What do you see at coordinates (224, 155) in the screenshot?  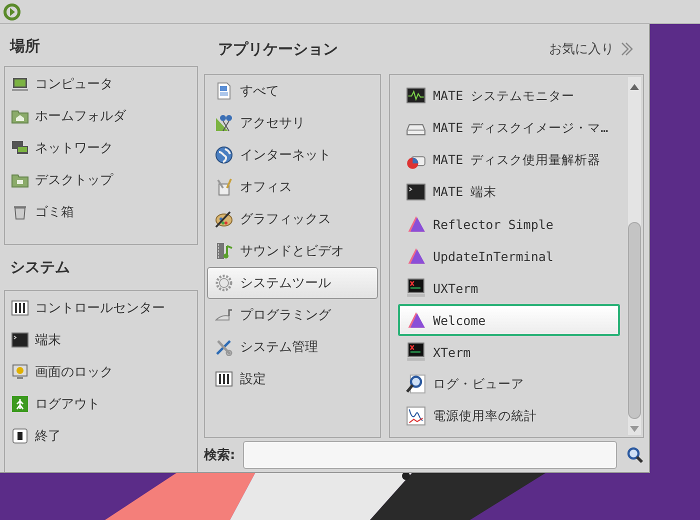 I see `globe-icon` at bounding box center [224, 155].